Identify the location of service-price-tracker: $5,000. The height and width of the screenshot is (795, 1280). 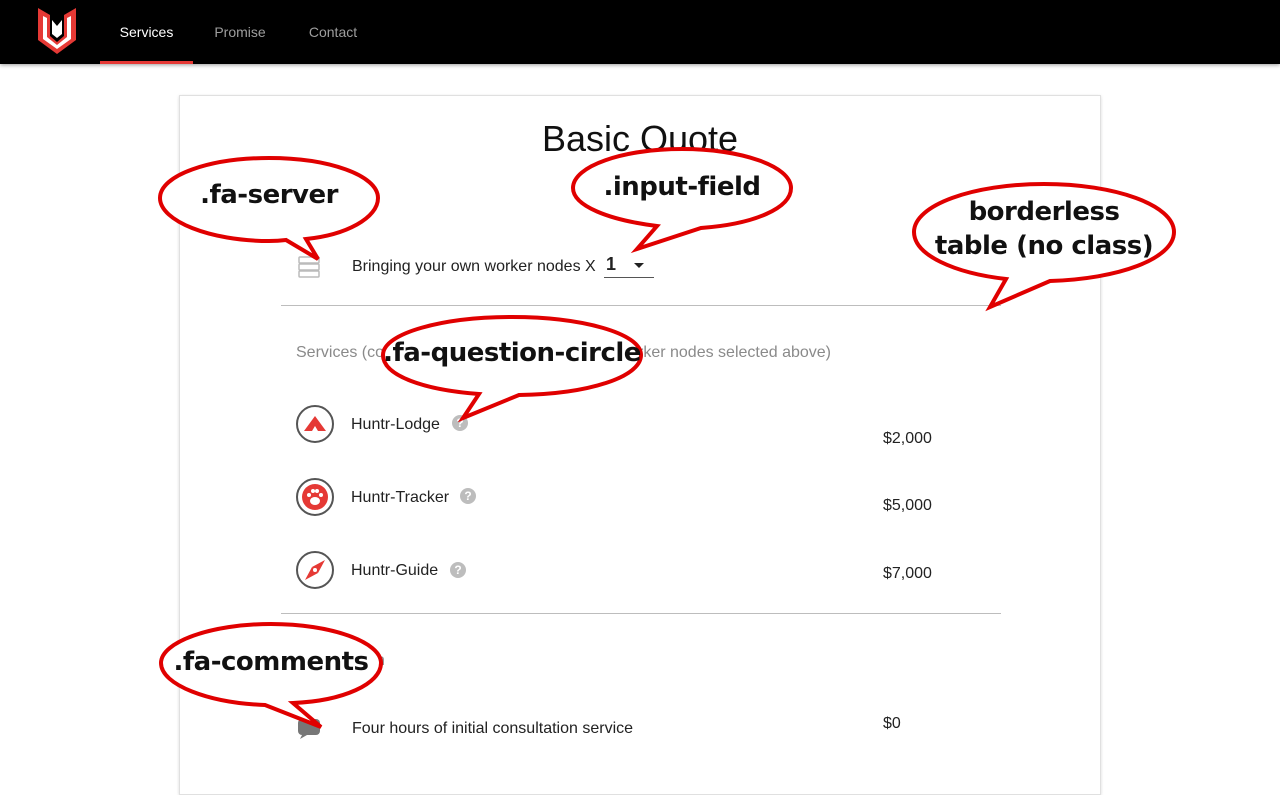
(907, 505).